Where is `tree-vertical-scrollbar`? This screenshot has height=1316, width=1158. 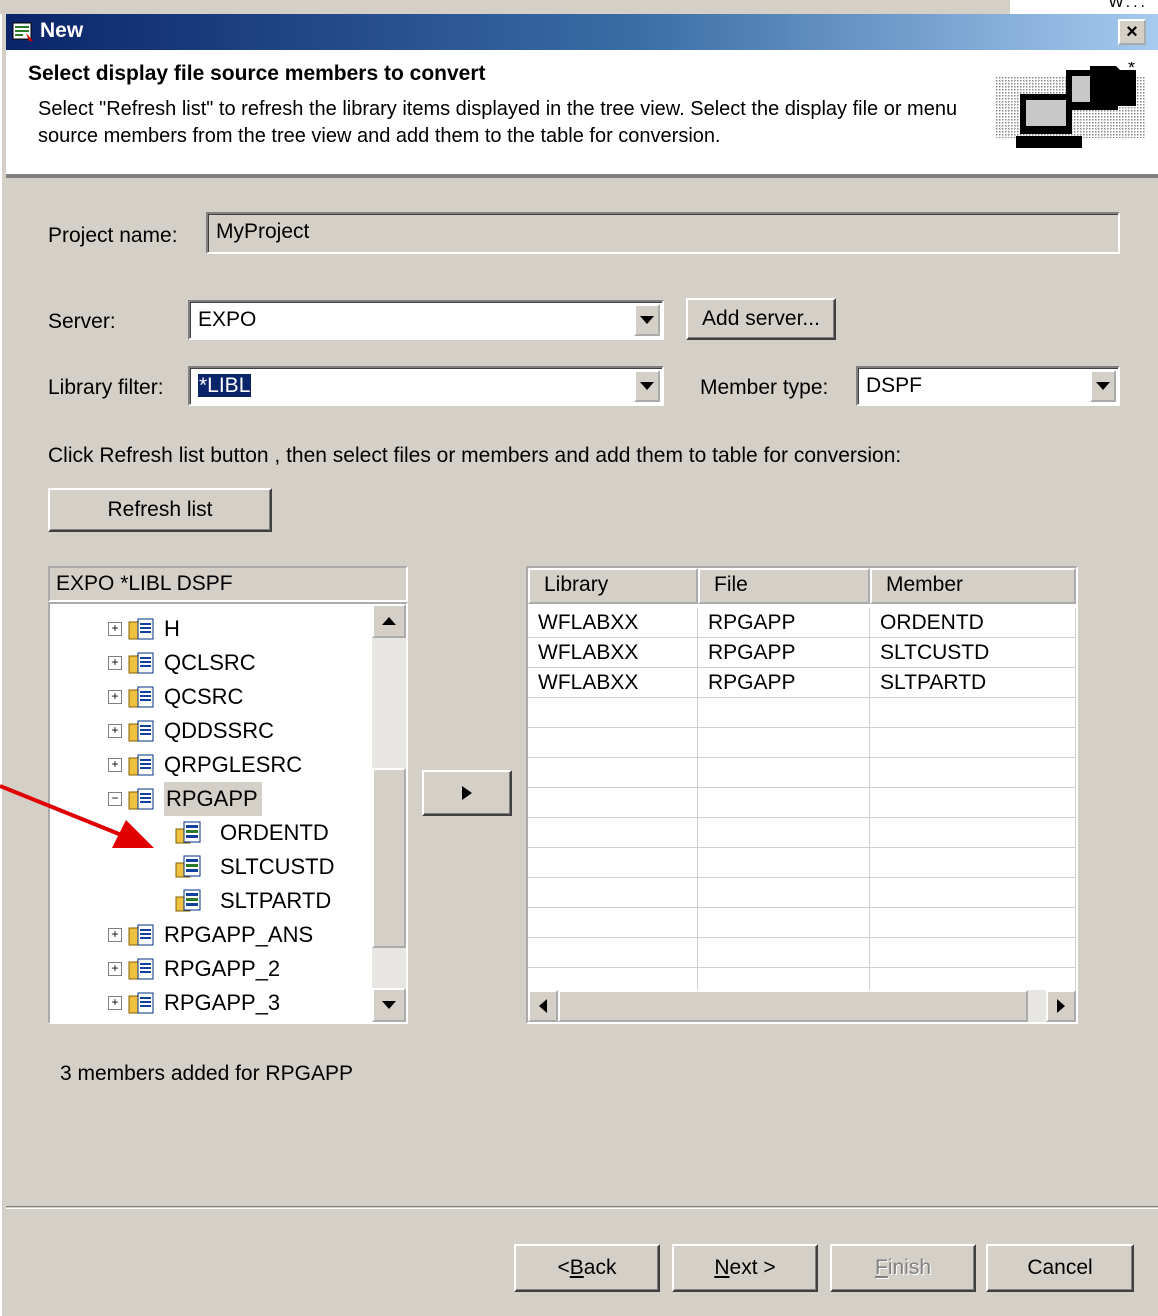
tree-vertical-scrollbar is located at coordinates (389, 813).